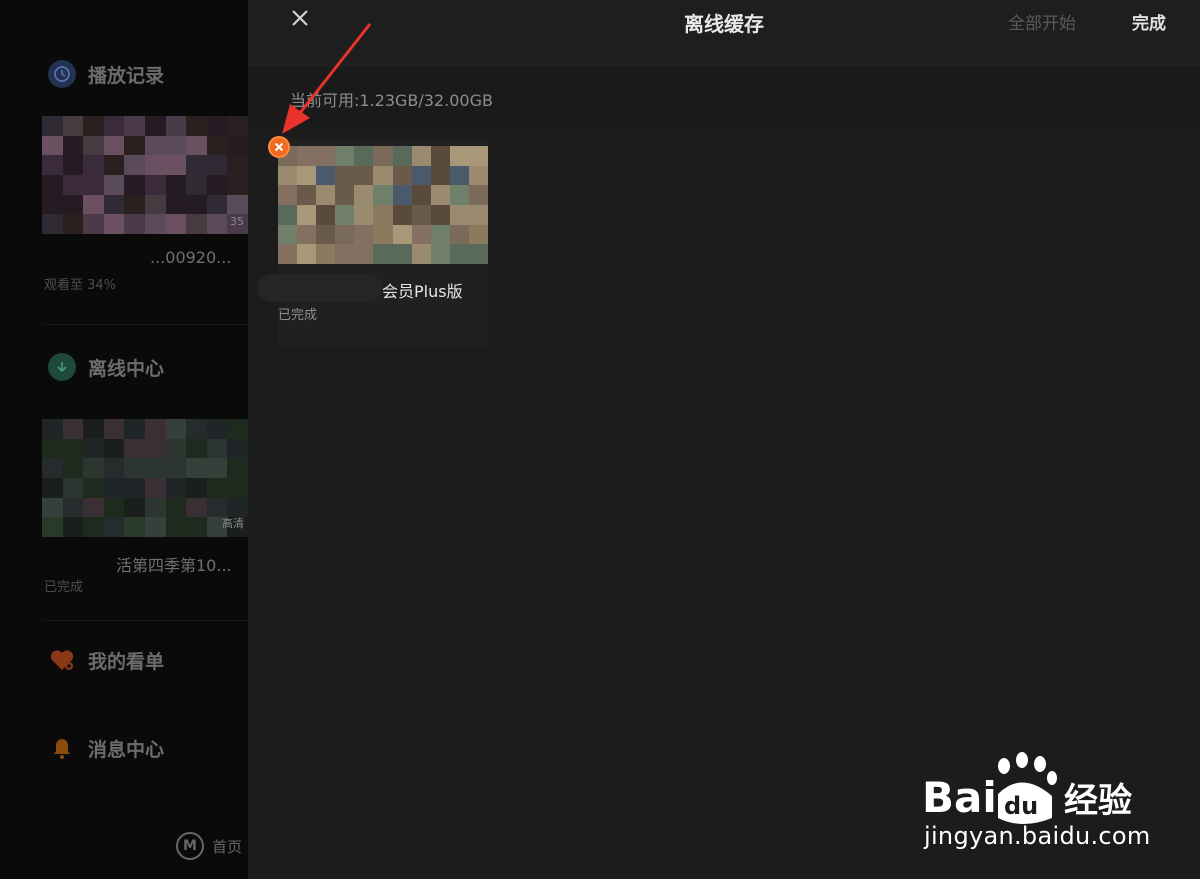 This screenshot has width=1200, height=879. What do you see at coordinates (1149, 21) in the screenshot?
I see `done-button: 完成` at bounding box center [1149, 21].